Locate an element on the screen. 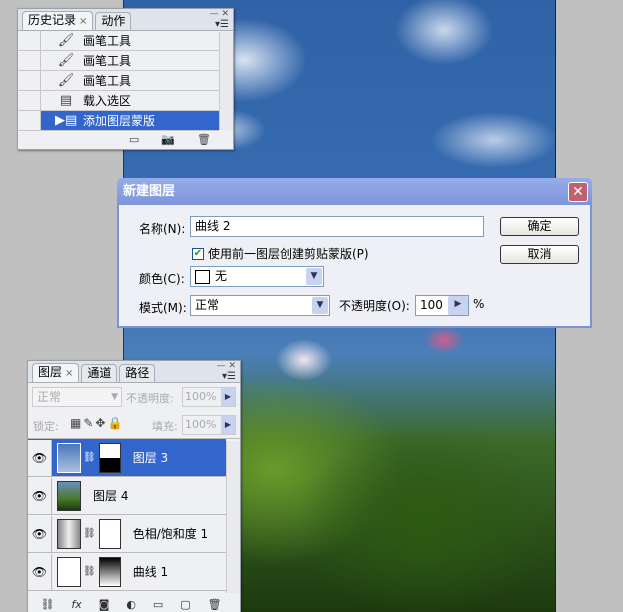  blend-mode-select: 正常 ▼ is located at coordinates (77, 397).